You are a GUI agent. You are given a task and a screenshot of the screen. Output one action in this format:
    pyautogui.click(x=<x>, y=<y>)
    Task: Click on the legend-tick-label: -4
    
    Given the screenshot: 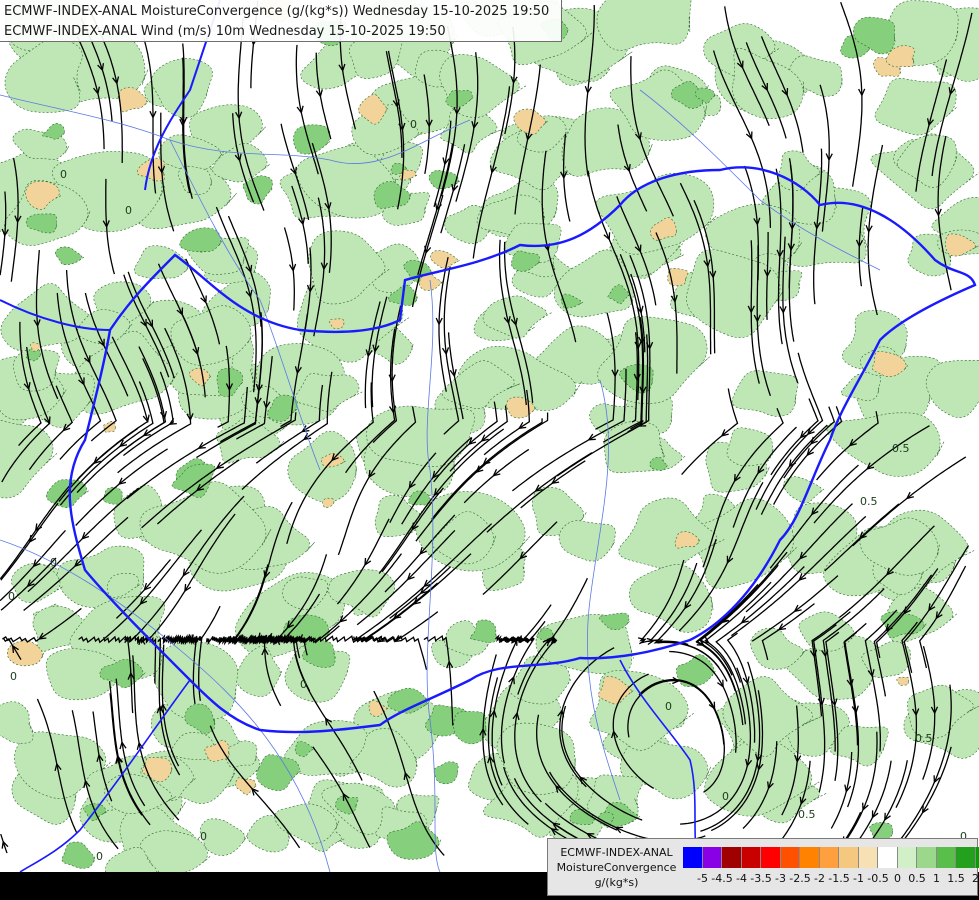 What is the action you would take?
    pyautogui.click(x=741, y=878)
    